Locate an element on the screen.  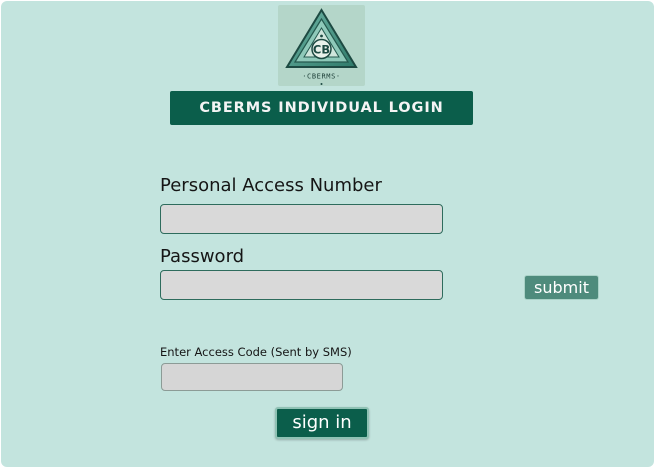
sign-in-button: sign in is located at coordinates (322, 423).